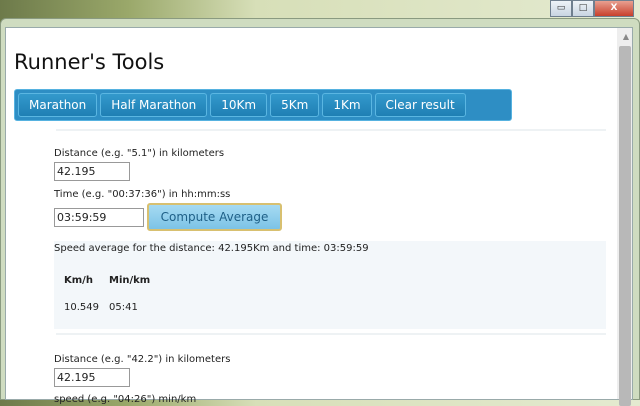 Image resolution: width=640 pixels, height=406 pixels. Describe the element at coordinates (130, 280) in the screenshot. I see `header-minkm: Min/km` at that location.